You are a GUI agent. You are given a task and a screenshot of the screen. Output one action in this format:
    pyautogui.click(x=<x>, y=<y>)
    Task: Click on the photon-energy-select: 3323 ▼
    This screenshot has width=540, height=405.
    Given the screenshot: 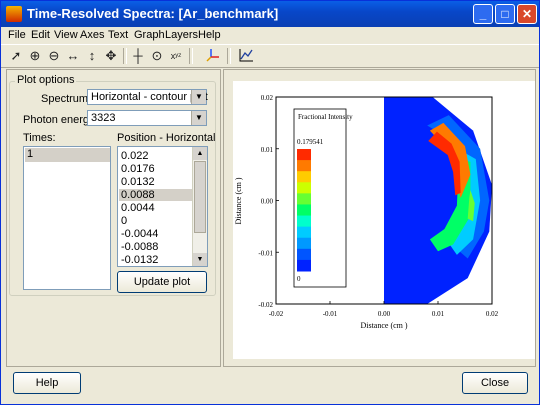 What is the action you would take?
    pyautogui.click(x=147, y=118)
    